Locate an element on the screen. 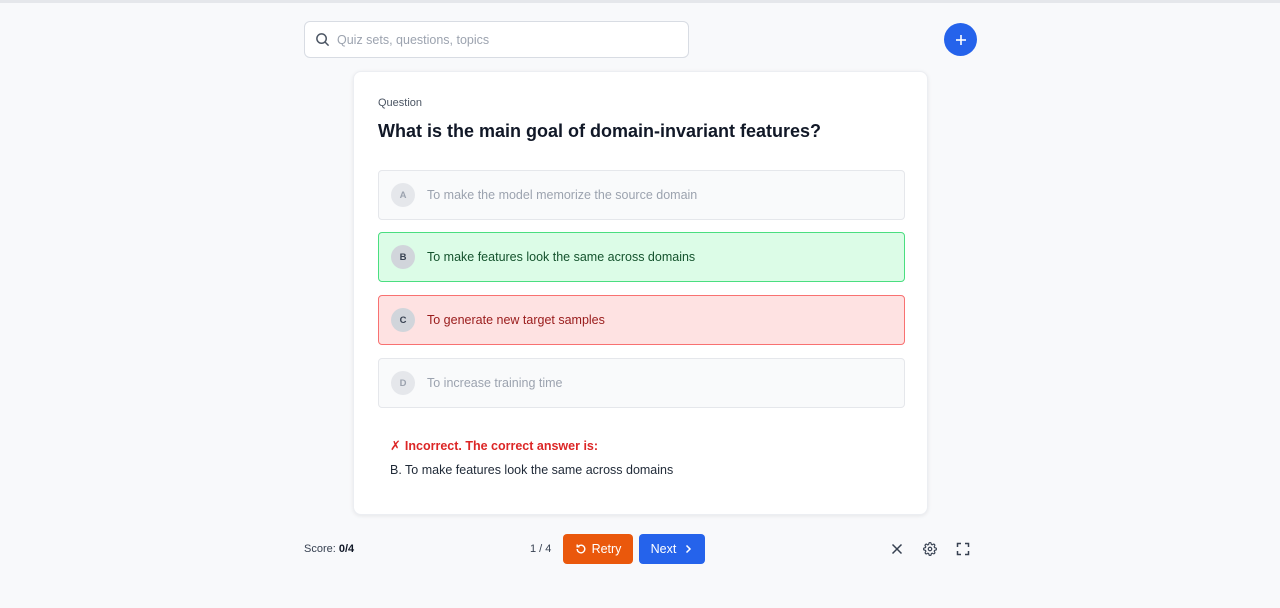 Image resolution: width=1280 pixels, height=608 pixels. next-label: Next is located at coordinates (663, 549).